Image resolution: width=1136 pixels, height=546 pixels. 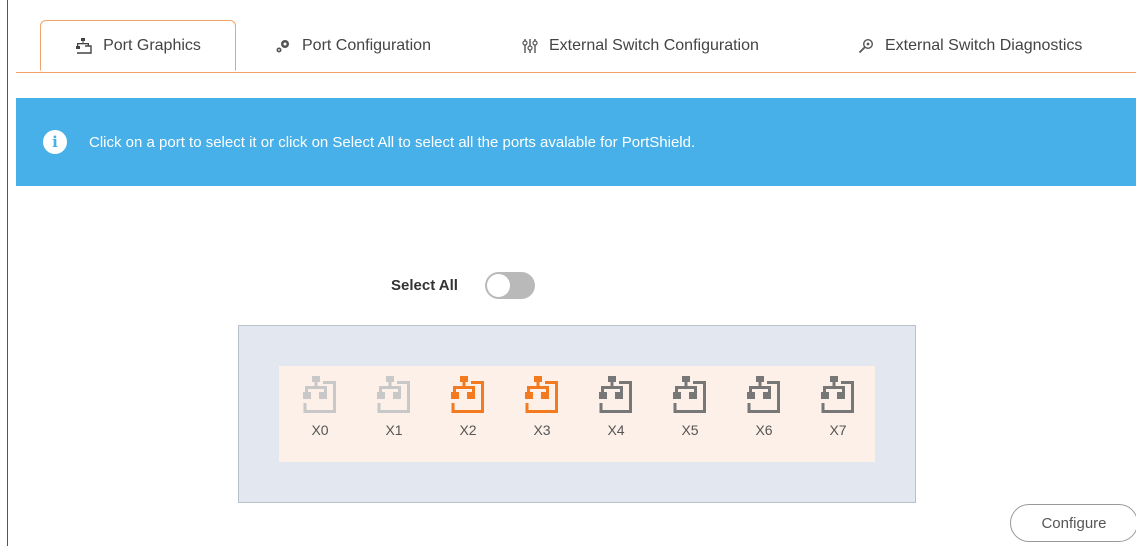 I want to click on tab-external-switch-configuration: External Switch Configuration, so click(x=640, y=45).